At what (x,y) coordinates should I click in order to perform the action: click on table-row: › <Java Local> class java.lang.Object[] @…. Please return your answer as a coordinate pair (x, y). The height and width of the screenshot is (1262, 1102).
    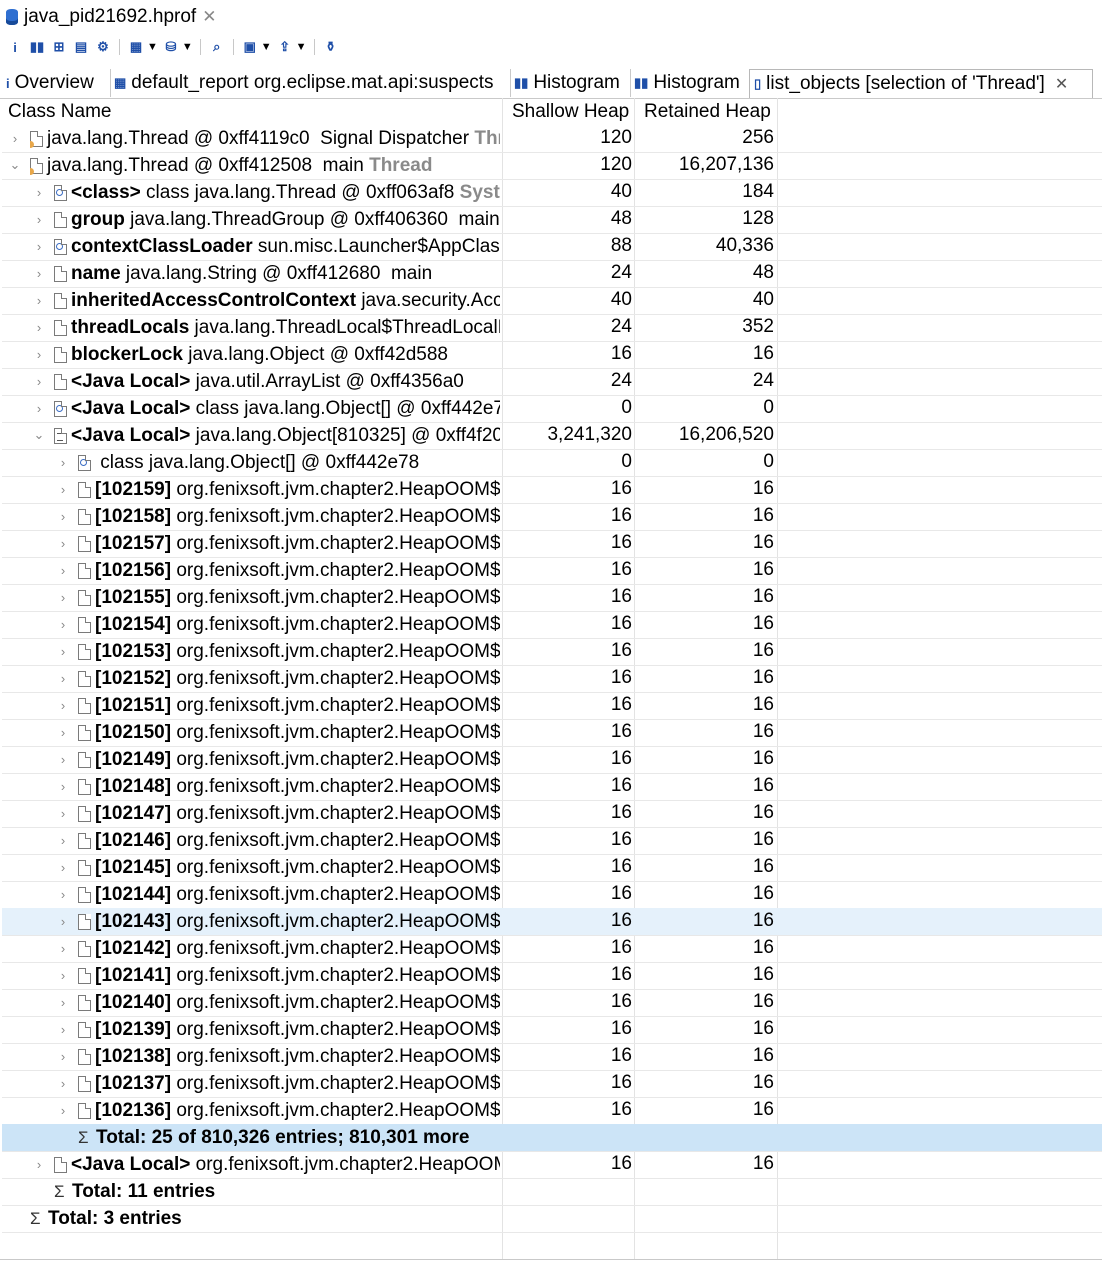
    Looking at the image, I should click on (552, 409).